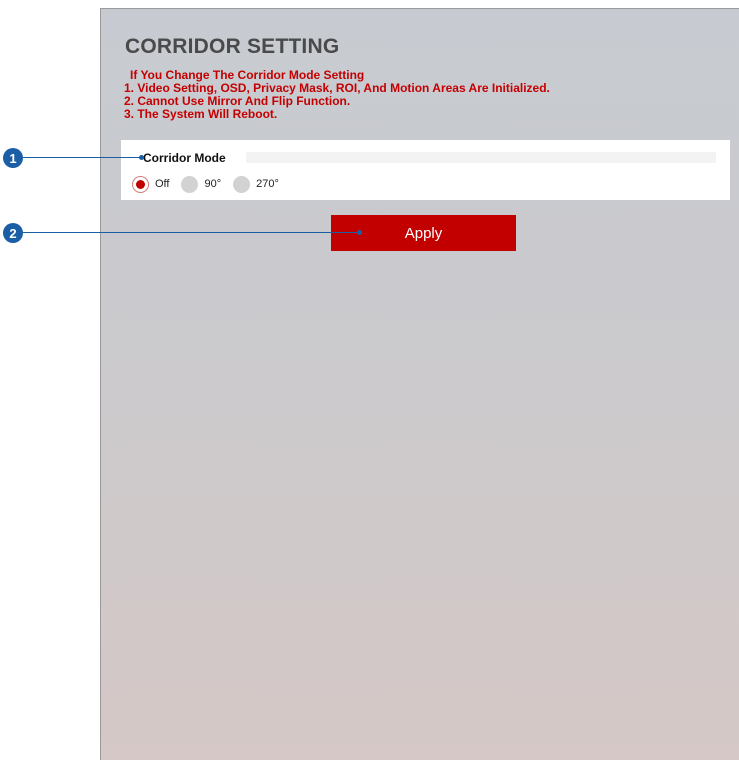 This screenshot has width=739, height=760. Describe the element at coordinates (425, 170) in the screenshot. I see `corridor-mode-card: Corridor Mode Off 90° 270°` at that location.